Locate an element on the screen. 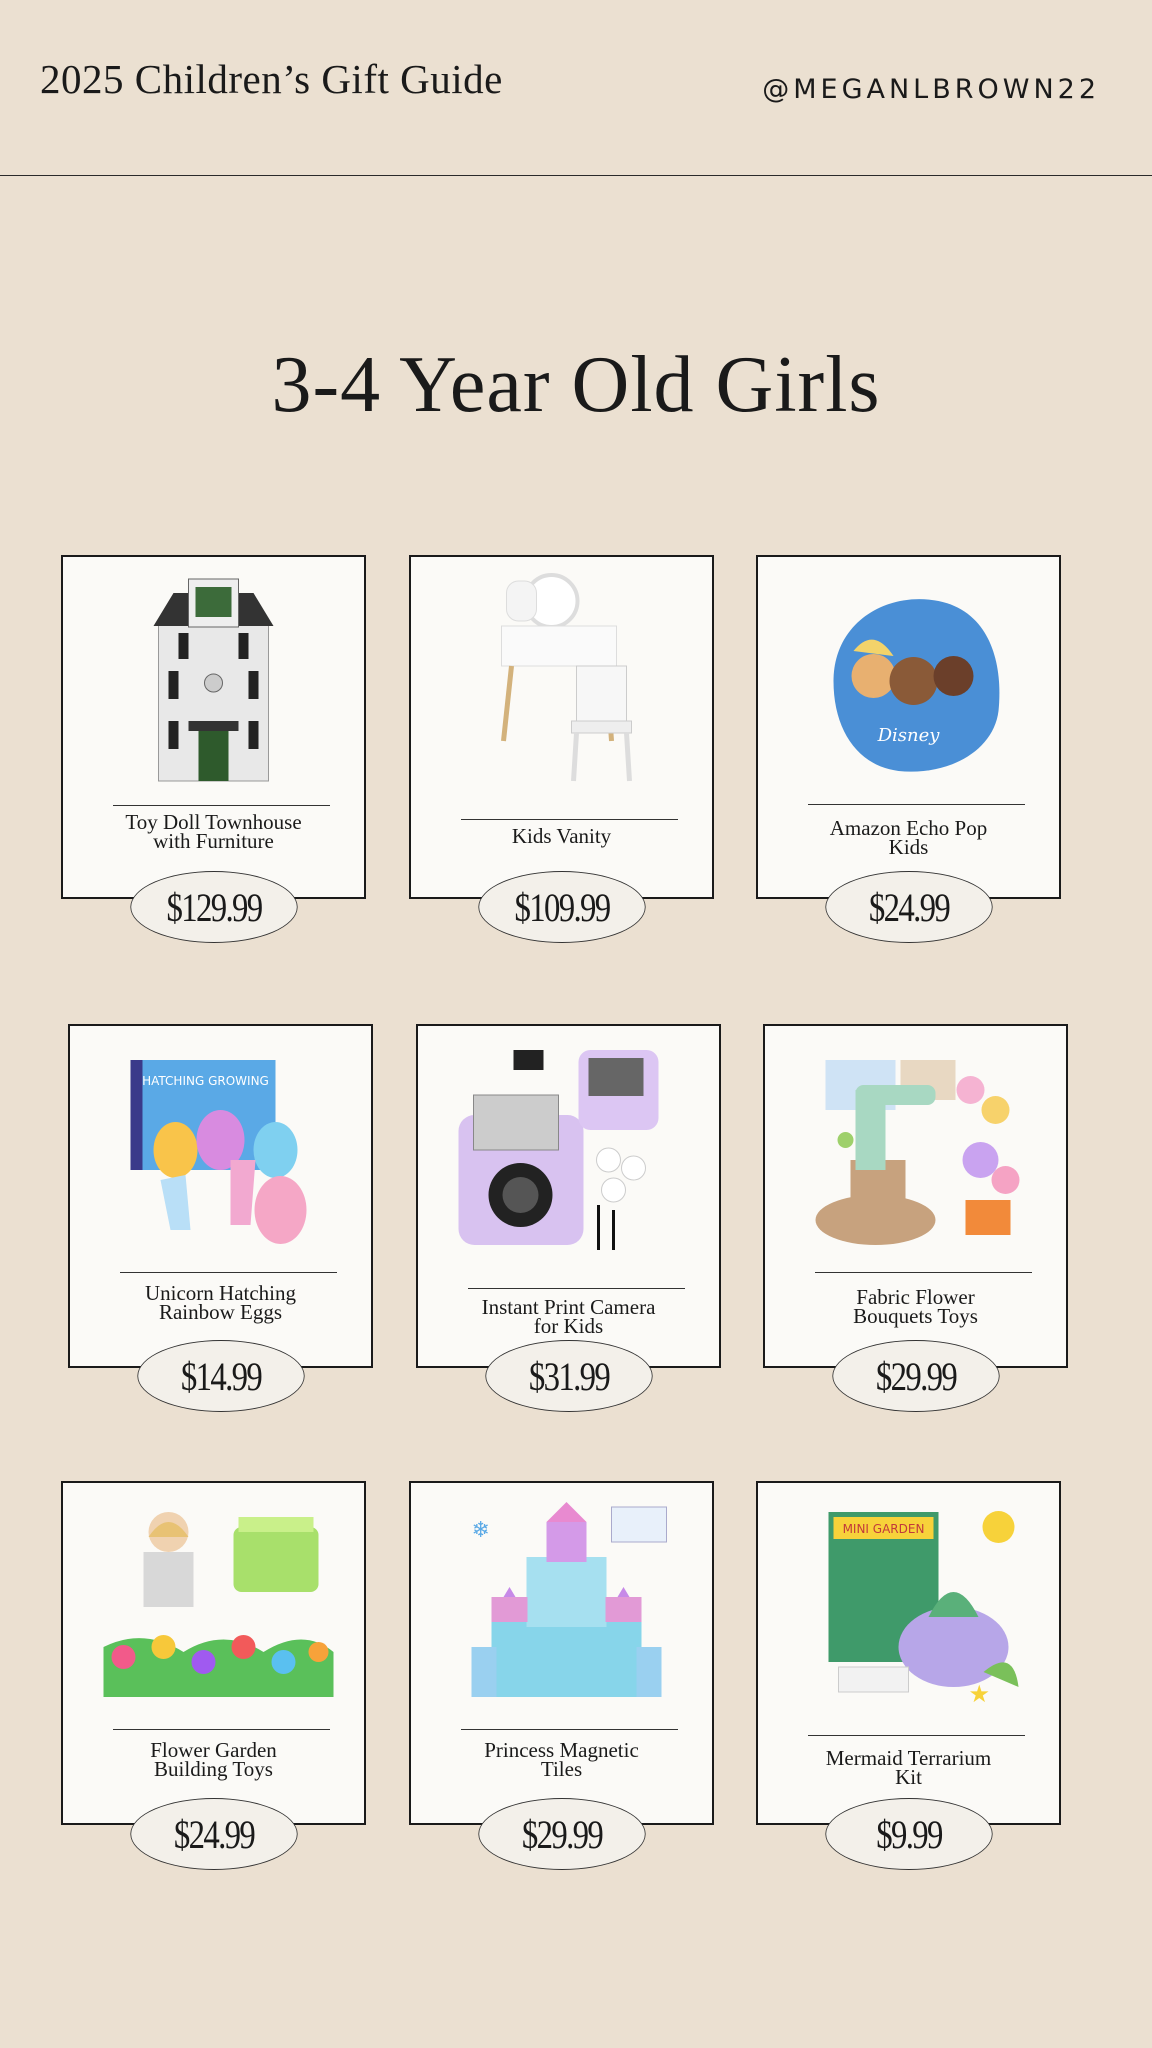  price-badge: $9.99 is located at coordinates (909, 1834).